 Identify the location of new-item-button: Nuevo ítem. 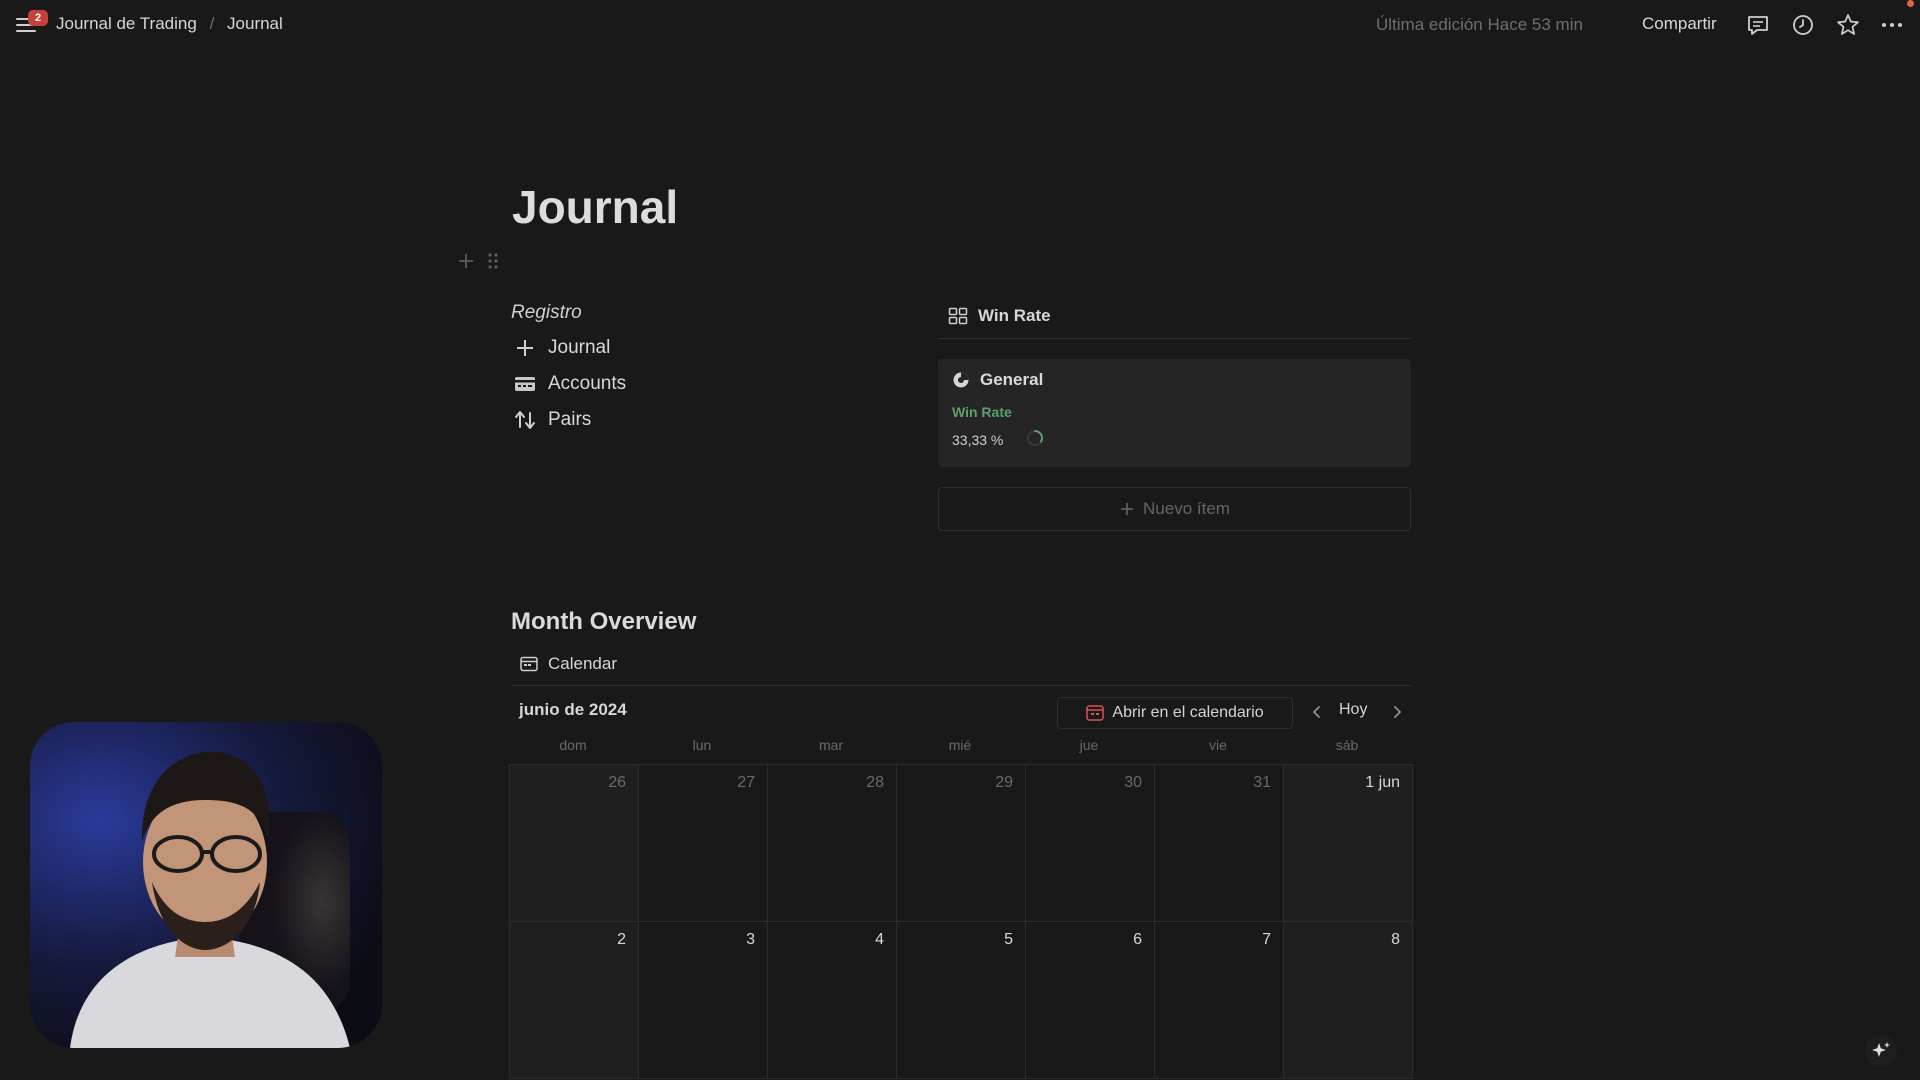
(1174, 509).